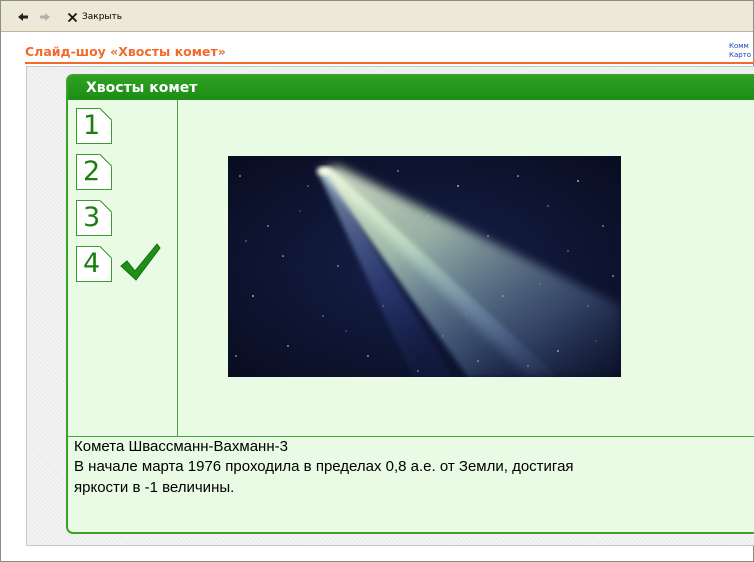 The height and width of the screenshot is (562, 754). I want to click on slide-title: Хвосты комет, so click(142, 88).